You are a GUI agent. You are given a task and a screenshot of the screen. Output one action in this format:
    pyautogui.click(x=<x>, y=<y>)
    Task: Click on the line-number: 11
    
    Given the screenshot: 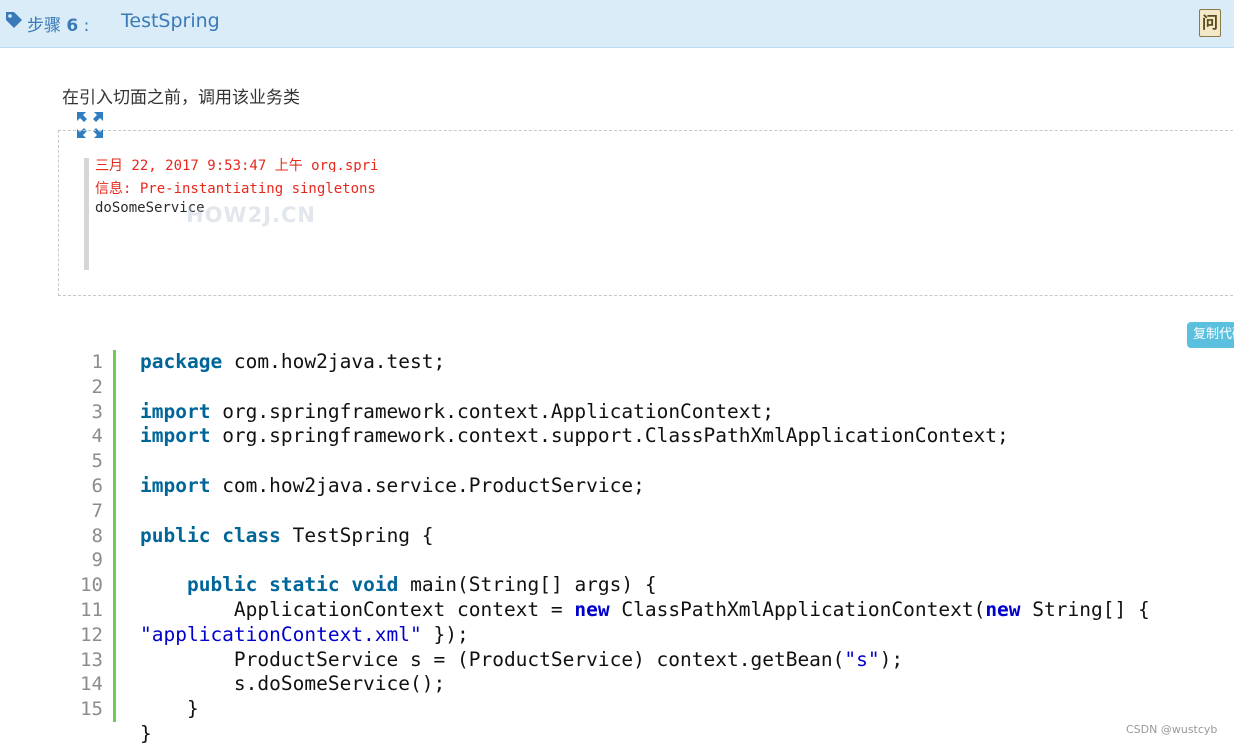 What is the action you would take?
    pyautogui.click(x=91, y=610)
    